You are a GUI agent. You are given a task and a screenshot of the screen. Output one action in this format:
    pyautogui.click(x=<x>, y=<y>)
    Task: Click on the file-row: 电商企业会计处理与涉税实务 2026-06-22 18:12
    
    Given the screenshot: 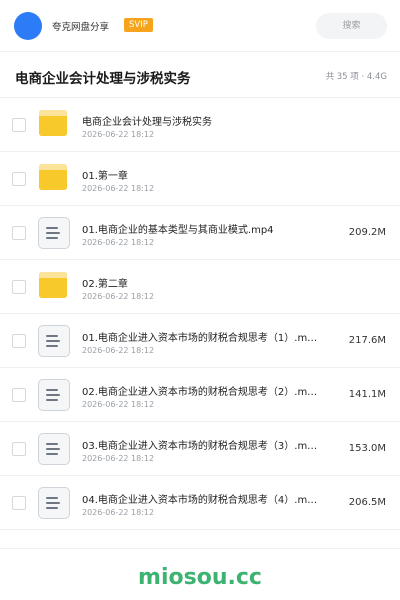 What is the action you would take?
    pyautogui.click(x=200, y=125)
    